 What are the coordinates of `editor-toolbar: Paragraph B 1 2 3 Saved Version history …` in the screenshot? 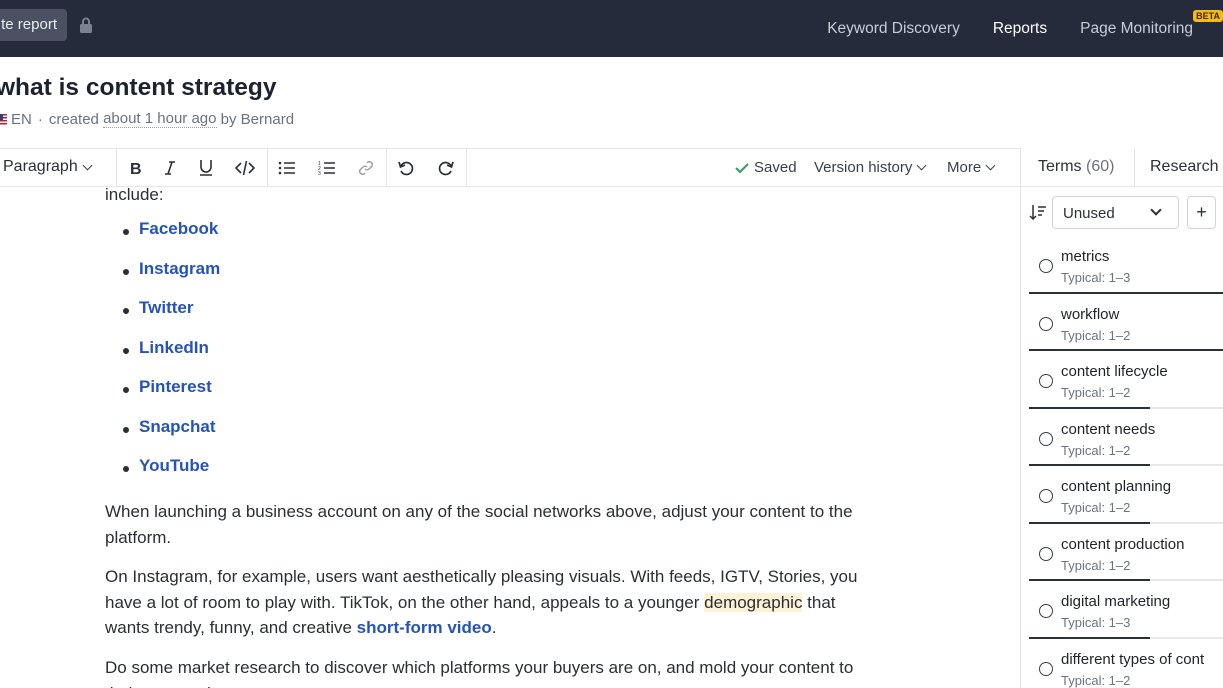 It's located at (510, 167).